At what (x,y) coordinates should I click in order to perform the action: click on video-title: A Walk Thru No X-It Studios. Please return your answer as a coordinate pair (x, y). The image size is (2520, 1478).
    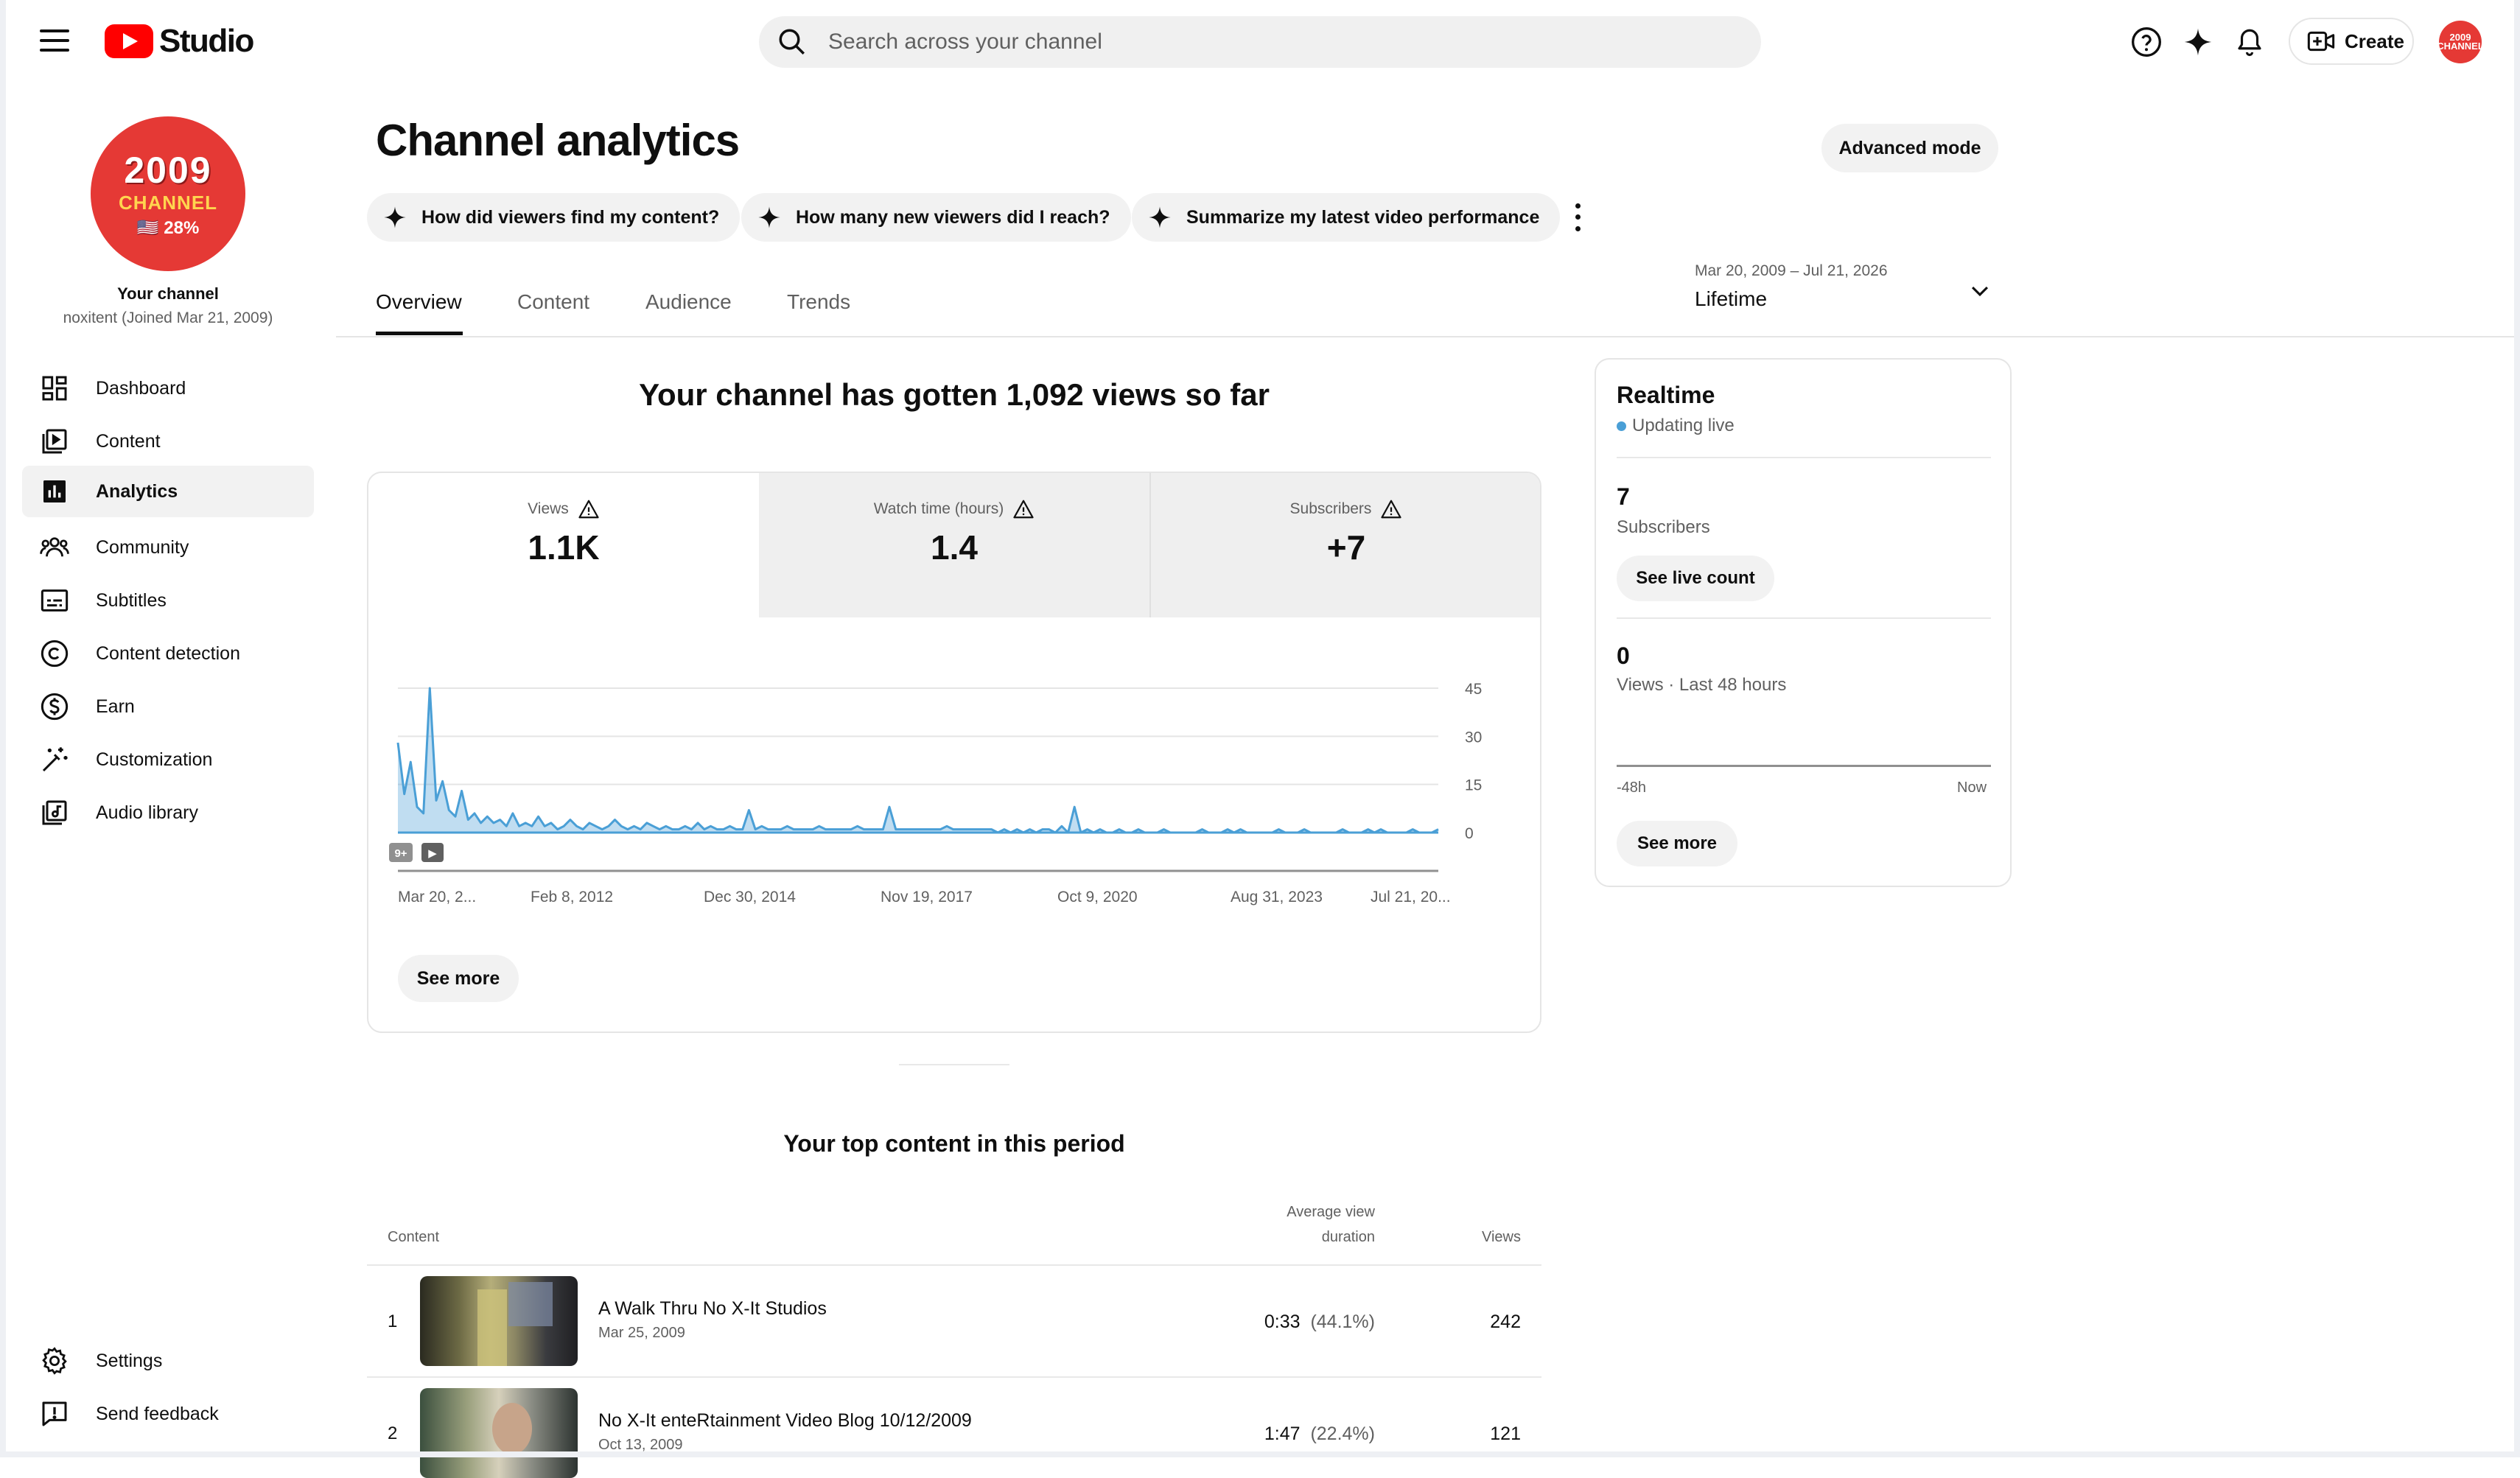
    Looking at the image, I should click on (712, 1309).